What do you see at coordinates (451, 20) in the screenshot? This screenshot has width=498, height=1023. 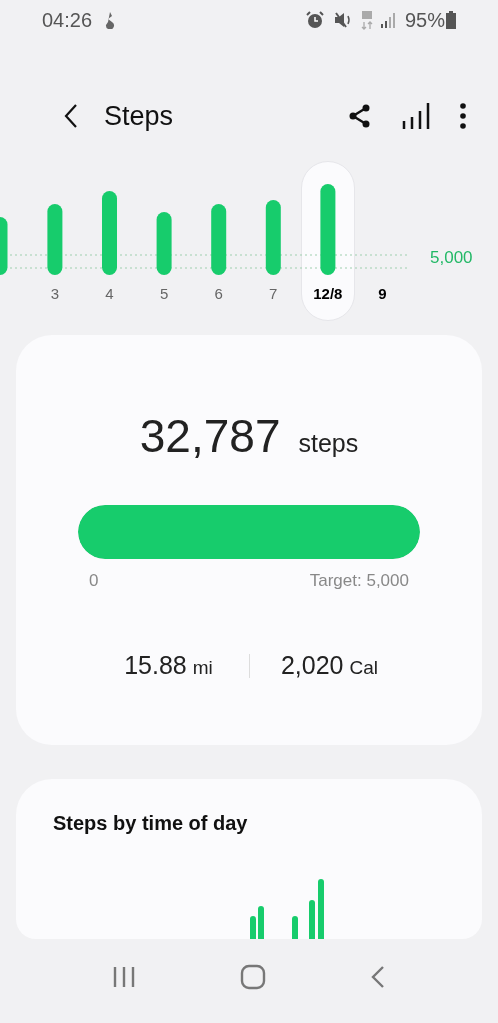 I see `battery-icon` at bounding box center [451, 20].